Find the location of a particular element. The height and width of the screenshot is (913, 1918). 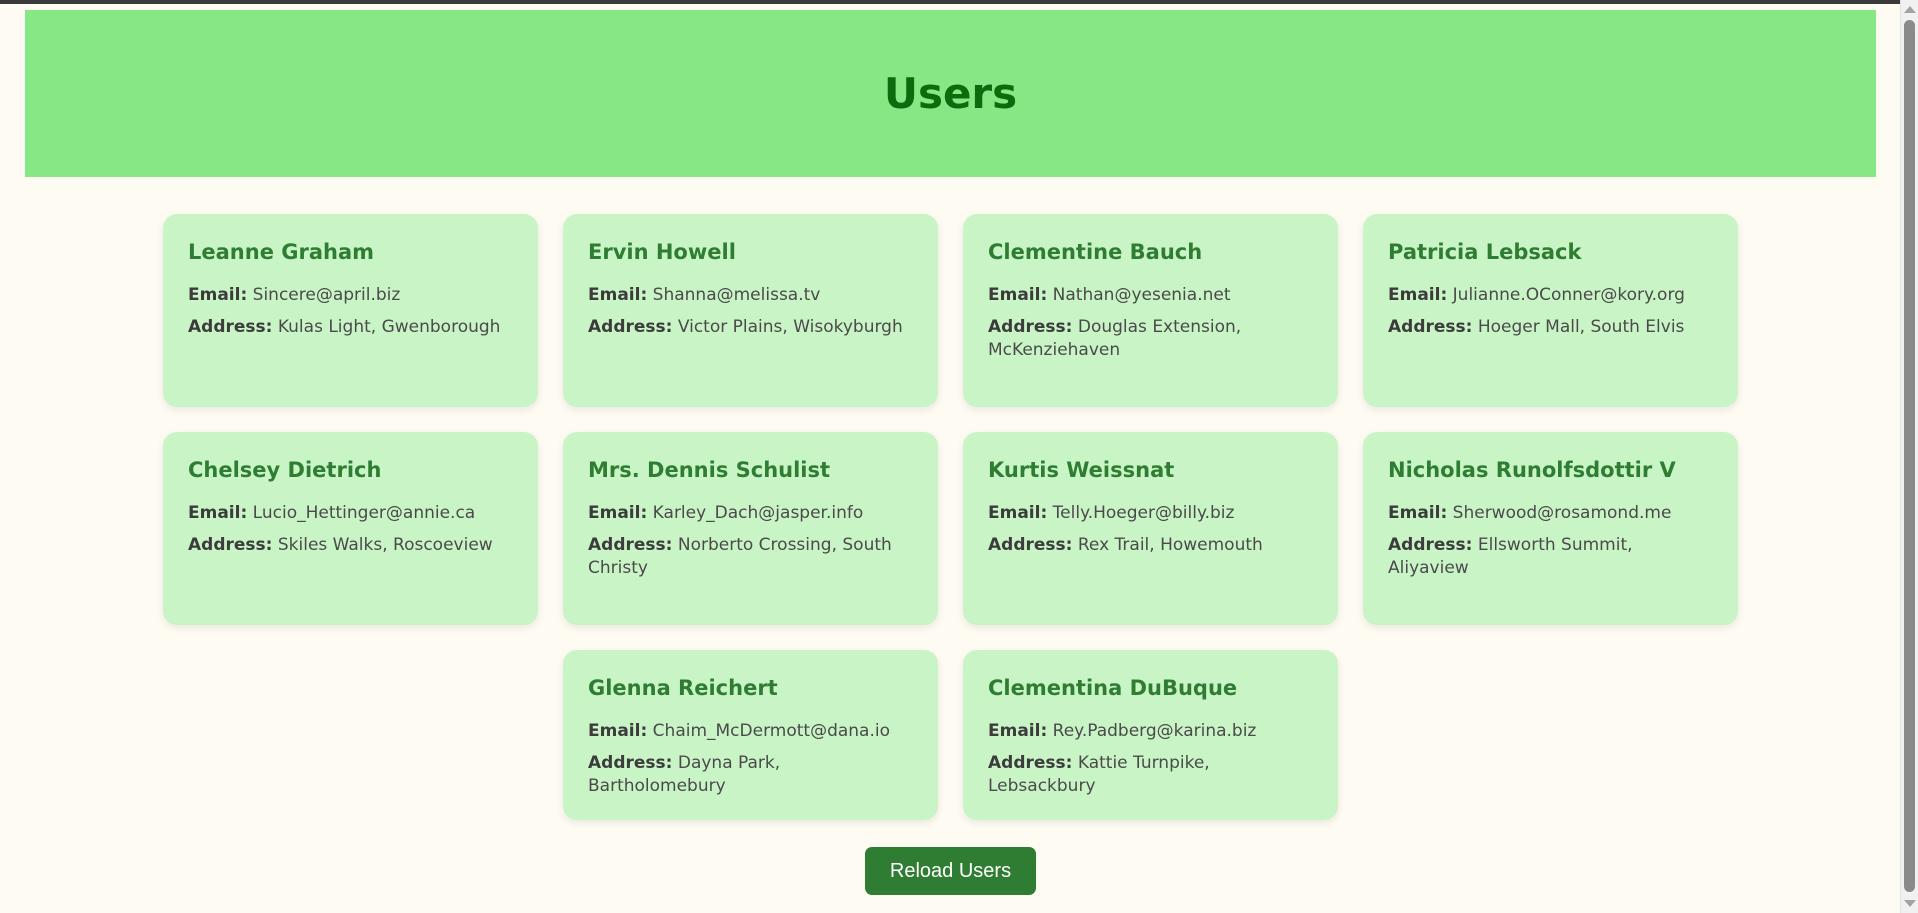

user-address: Address: Kattie Turnpike, Lebsackbury is located at coordinates (1150, 775).